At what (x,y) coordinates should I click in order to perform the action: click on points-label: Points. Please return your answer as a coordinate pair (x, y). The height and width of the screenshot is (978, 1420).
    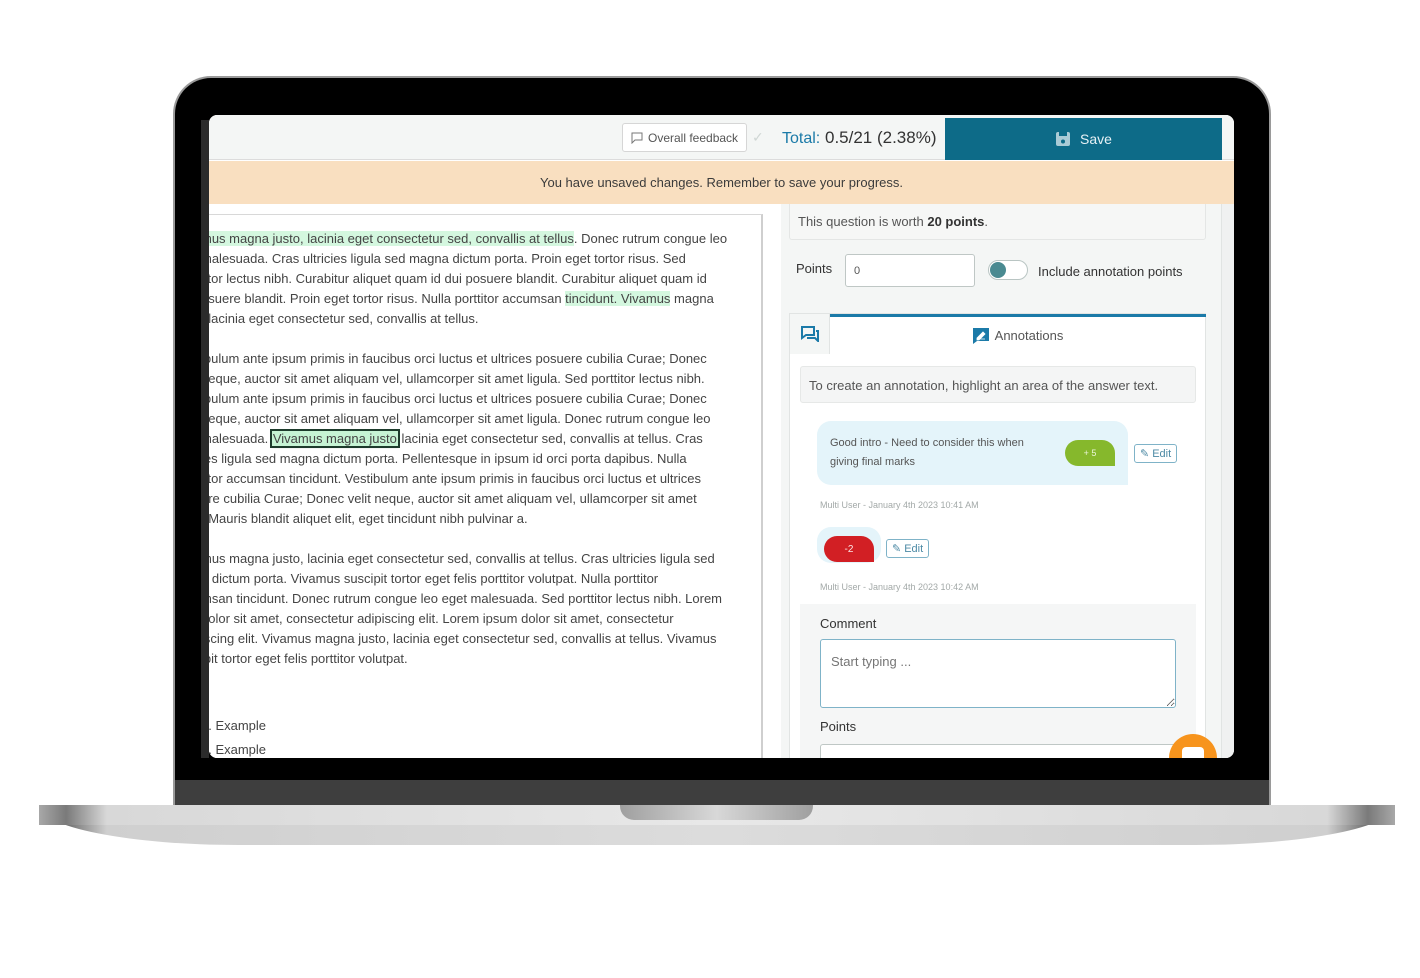
    Looking at the image, I should click on (814, 268).